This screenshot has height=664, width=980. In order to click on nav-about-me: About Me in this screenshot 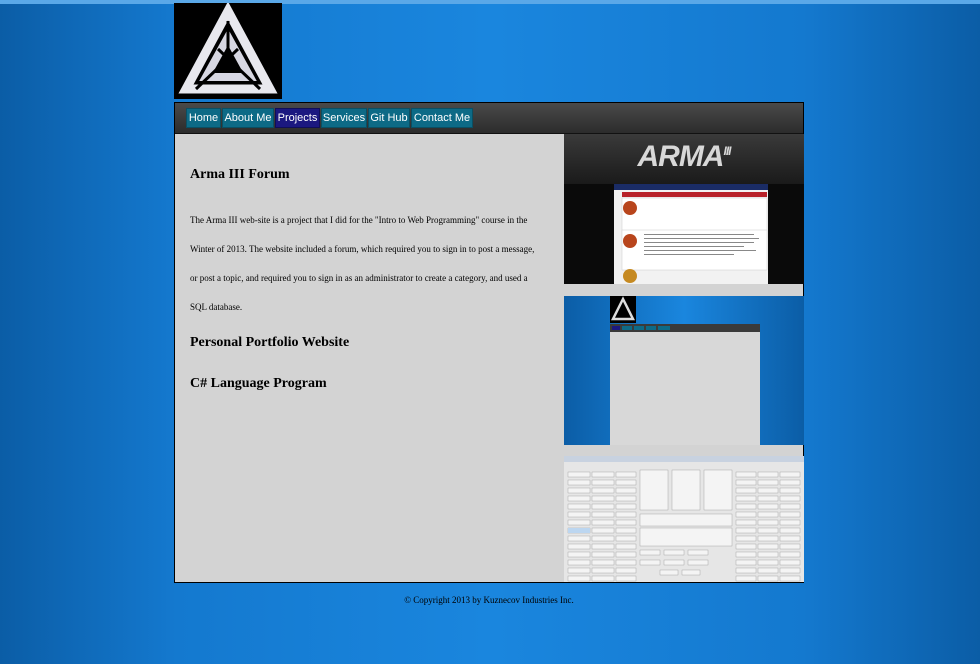, I will do `click(248, 118)`.